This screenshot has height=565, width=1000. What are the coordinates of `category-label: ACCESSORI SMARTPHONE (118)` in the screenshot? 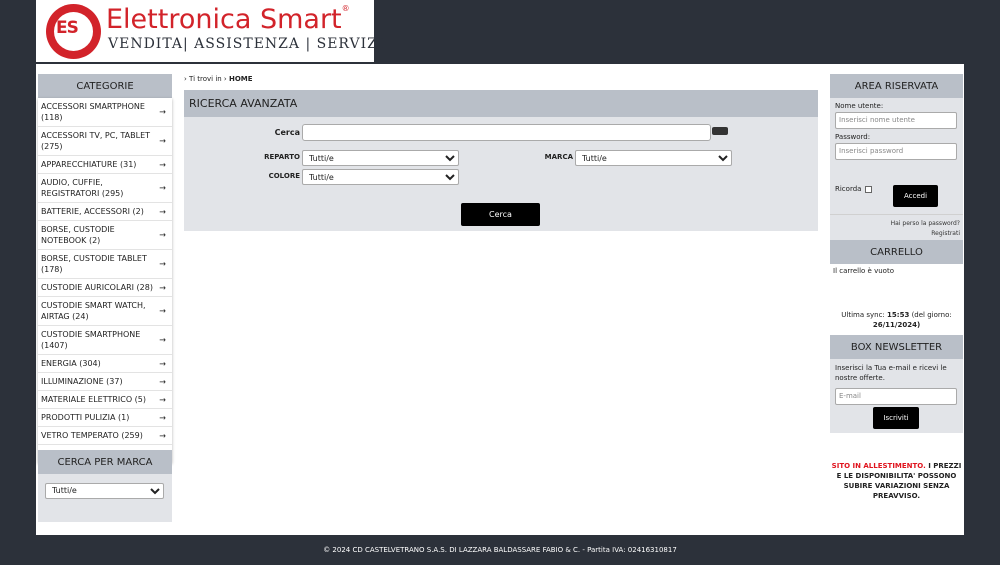 It's located at (93, 112).